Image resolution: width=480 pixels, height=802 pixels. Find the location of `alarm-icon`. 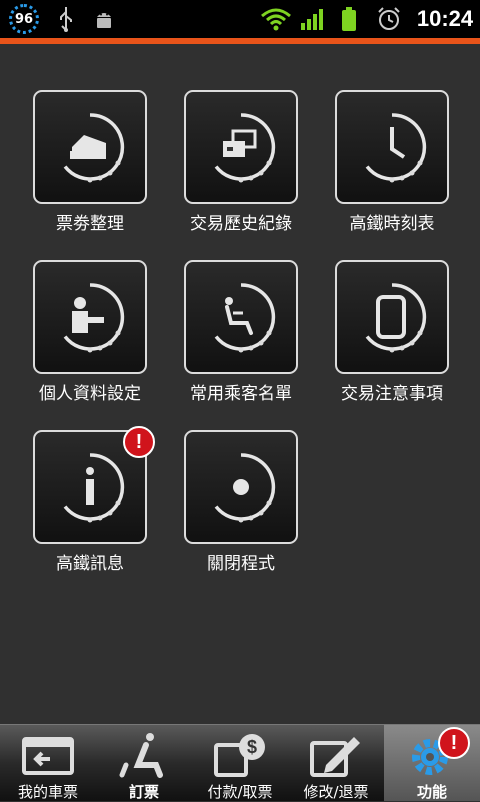

alarm-icon is located at coordinates (389, 19).